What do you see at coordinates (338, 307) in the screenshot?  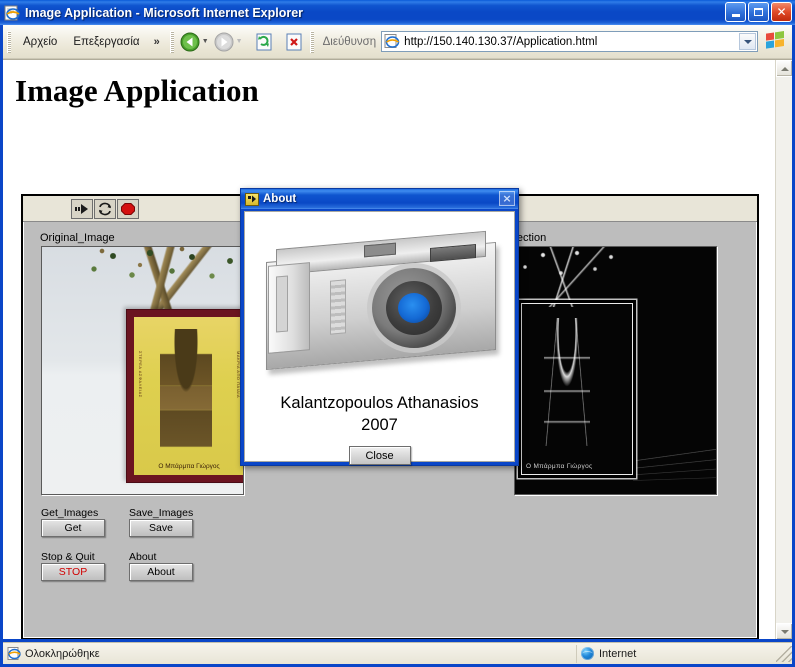 I see `camera-grip` at bounding box center [338, 307].